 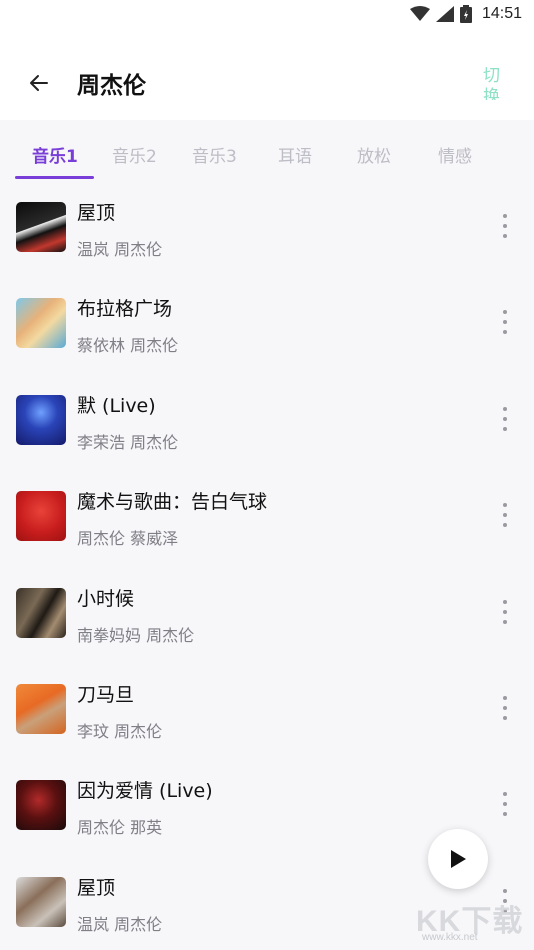 I want to click on status-time: 14:51, so click(x=501, y=13).